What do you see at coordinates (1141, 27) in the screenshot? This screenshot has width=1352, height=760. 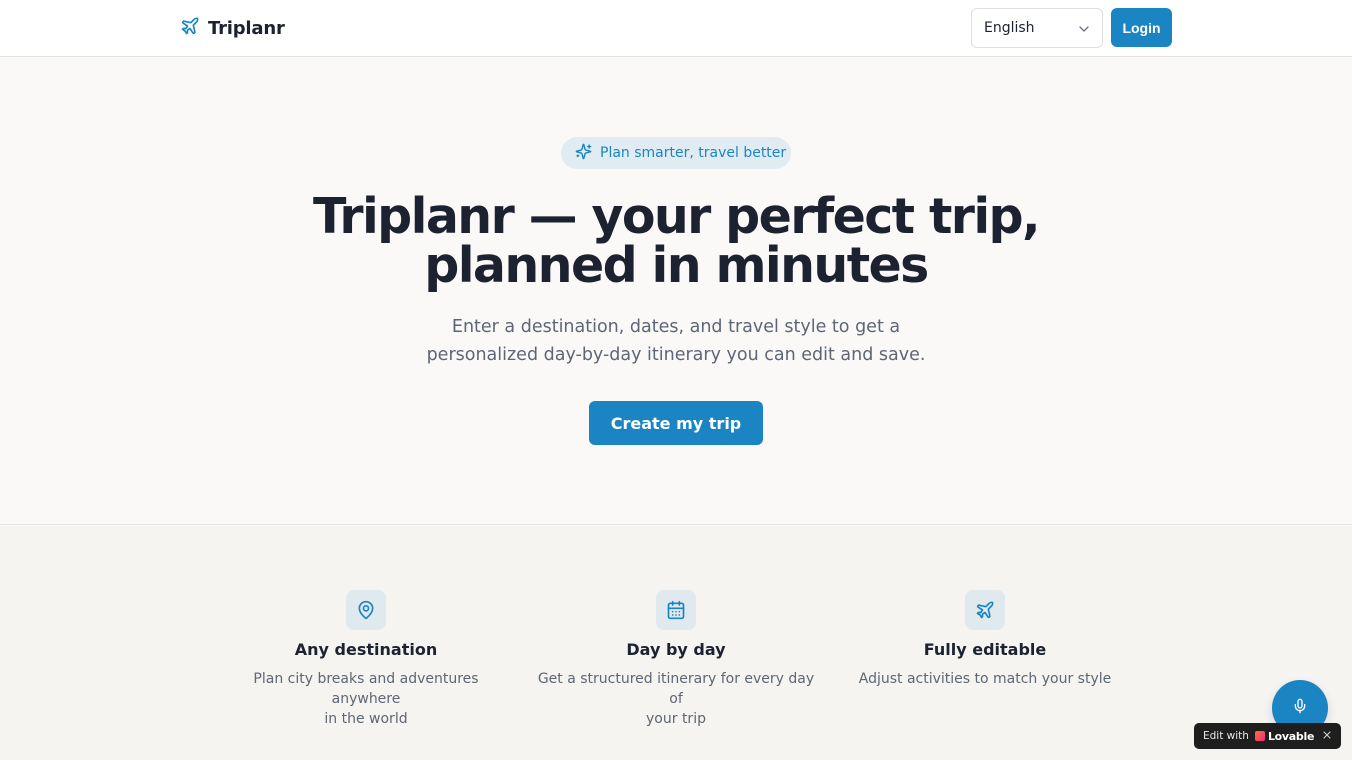 I see `login-button: Login` at bounding box center [1141, 27].